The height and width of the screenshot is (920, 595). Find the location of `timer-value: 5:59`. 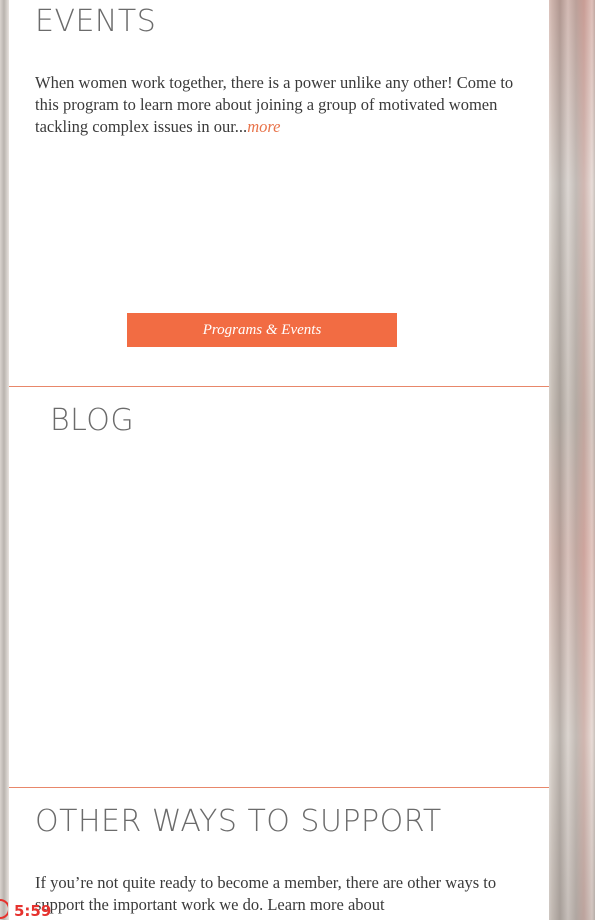

timer-value: 5:59 is located at coordinates (33, 911).